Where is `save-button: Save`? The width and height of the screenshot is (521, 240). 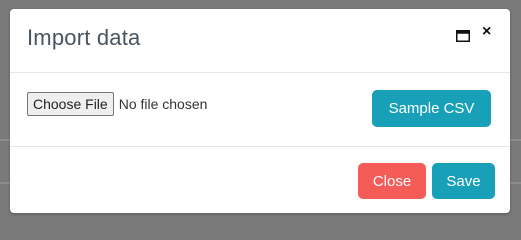 save-button: Save is located at coordinates (463, 181).